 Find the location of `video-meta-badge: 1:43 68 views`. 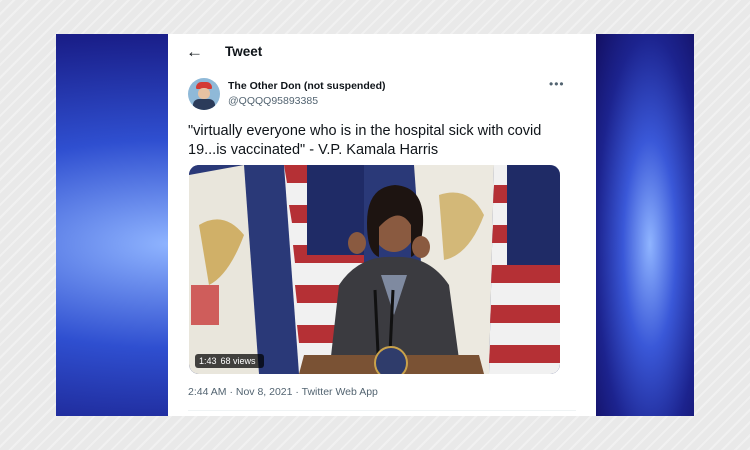

video-meta-badge: 1:43 68 views is located at coordinates (229, 361).